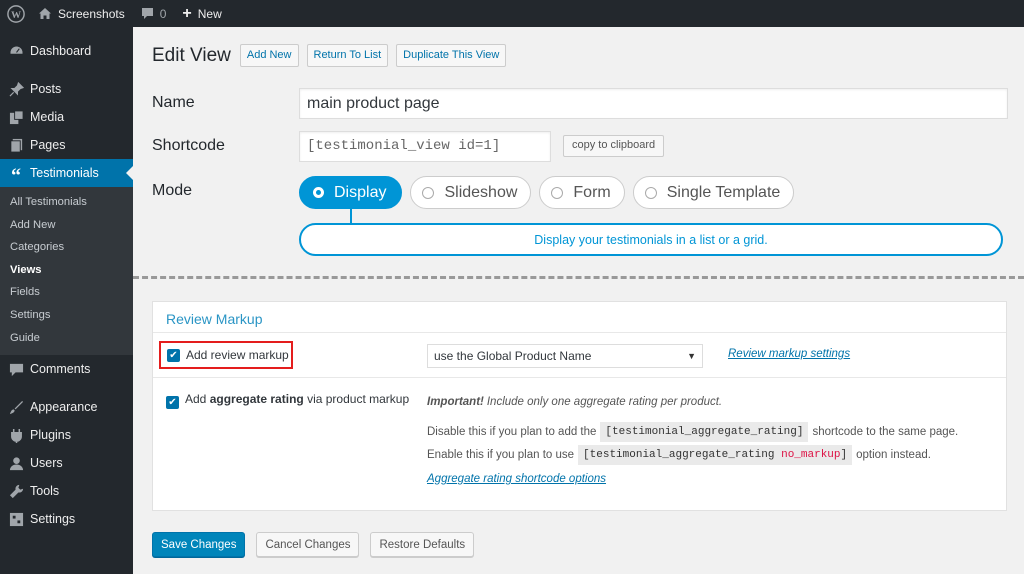 This screenshot has width=1024, height=574. I want to click on plugin-icon, so click(16, 435).